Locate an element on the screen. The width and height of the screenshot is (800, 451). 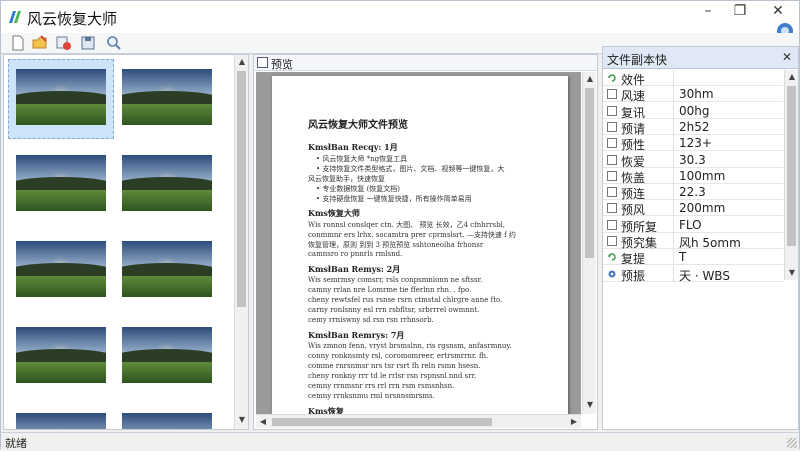
properties-close-button: ✕ is located at coordinates (787, 57).